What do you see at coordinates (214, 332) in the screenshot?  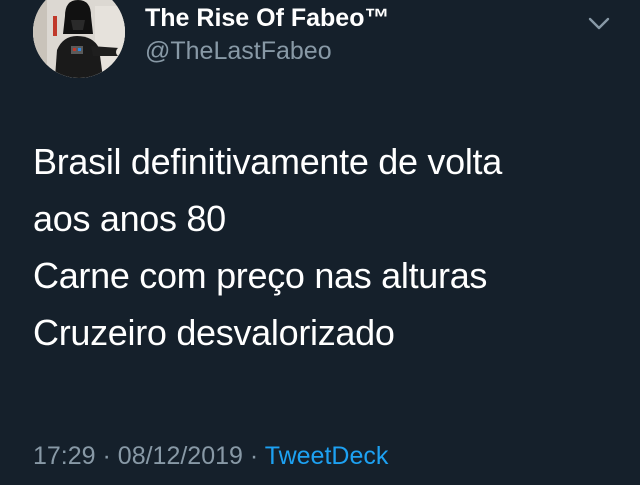 I see `tweet-text-line: Cruzeiro desvalorizado` at bounding box center [214, 332].